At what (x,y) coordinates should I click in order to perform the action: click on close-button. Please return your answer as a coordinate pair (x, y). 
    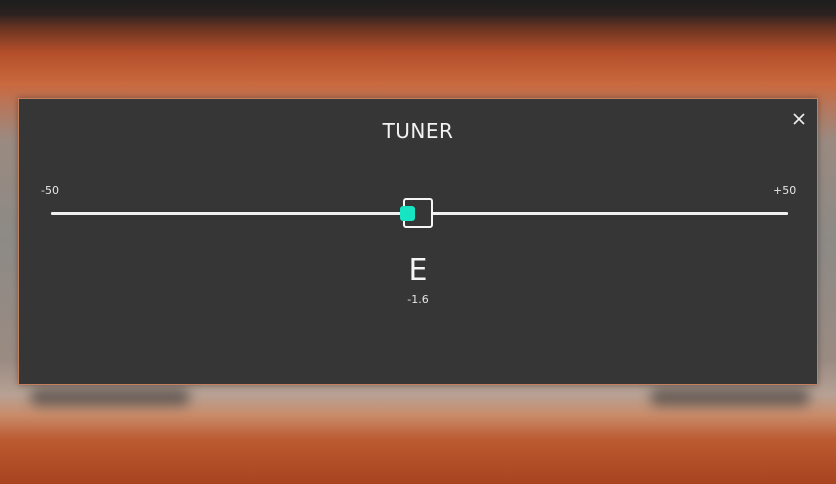
    Looking at the image, I should click on (799, 119).